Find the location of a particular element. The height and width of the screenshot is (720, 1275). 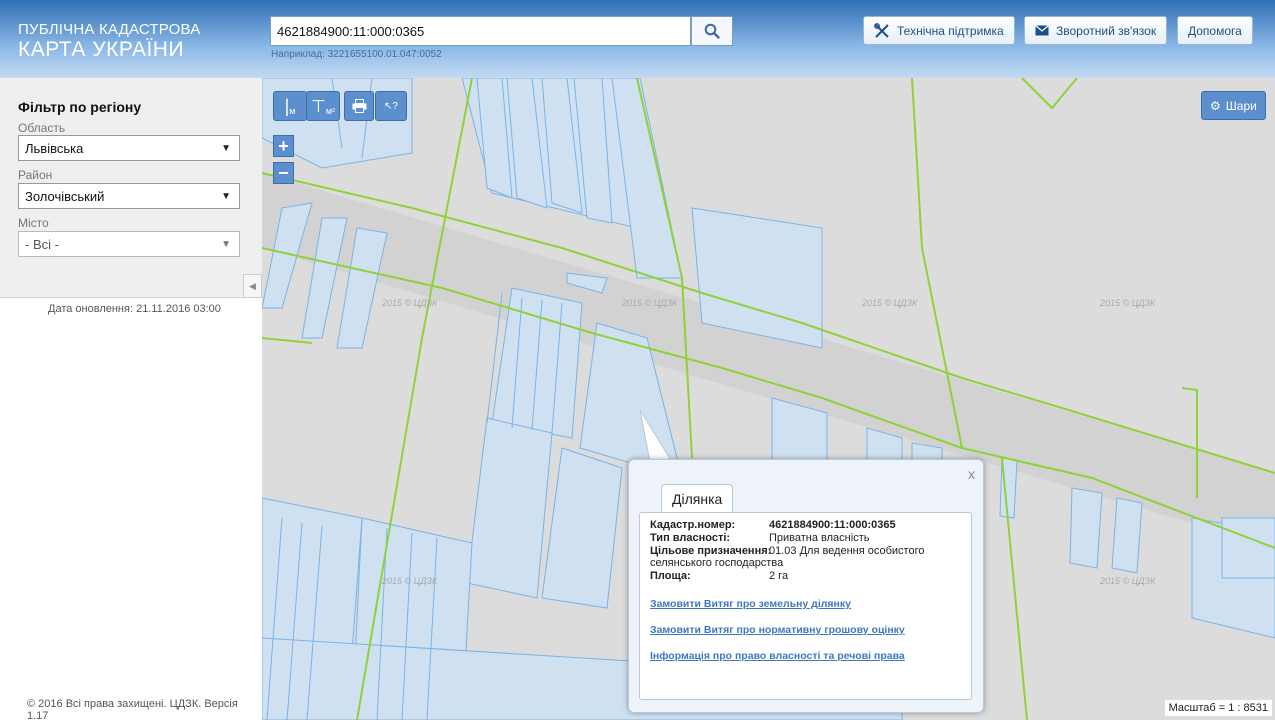

layers-label: Шари is located at coordinates (1241, 105).